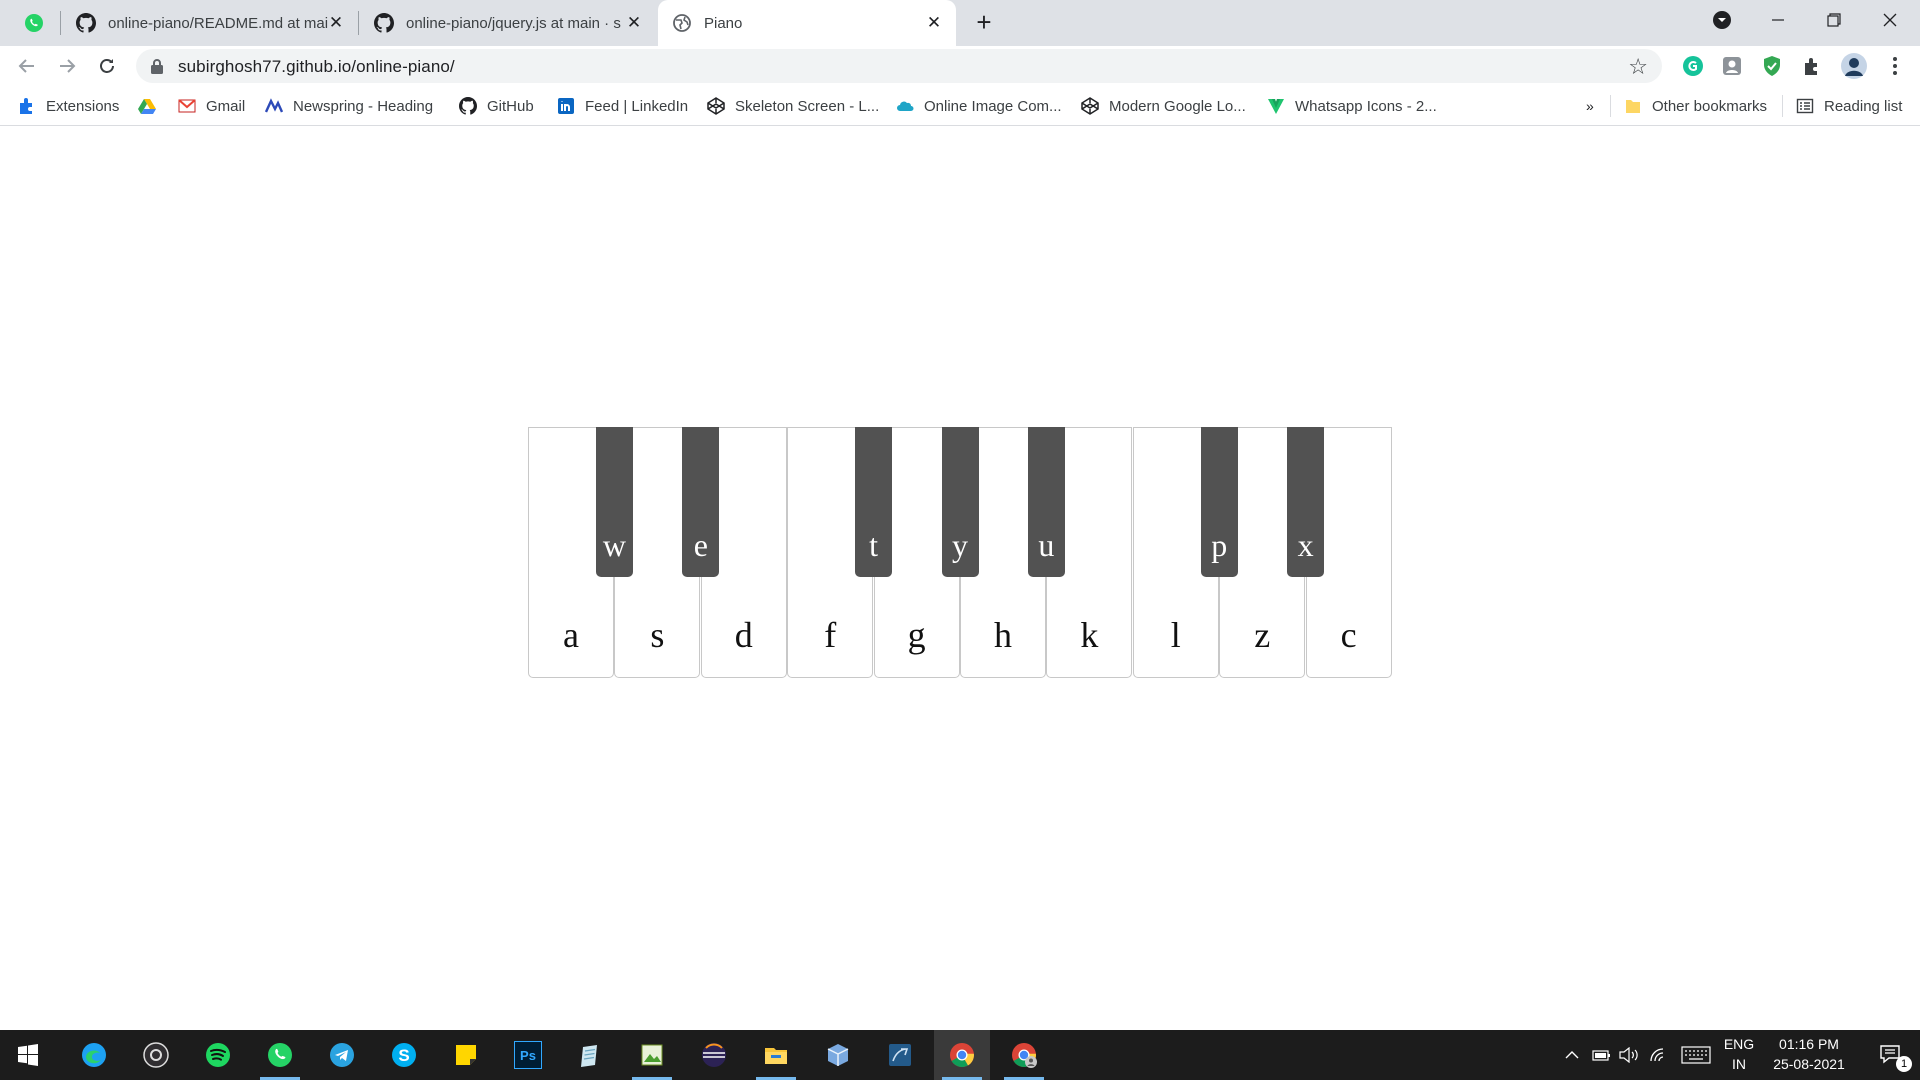  I want to click on black-key-t: t, so click(874, 502).